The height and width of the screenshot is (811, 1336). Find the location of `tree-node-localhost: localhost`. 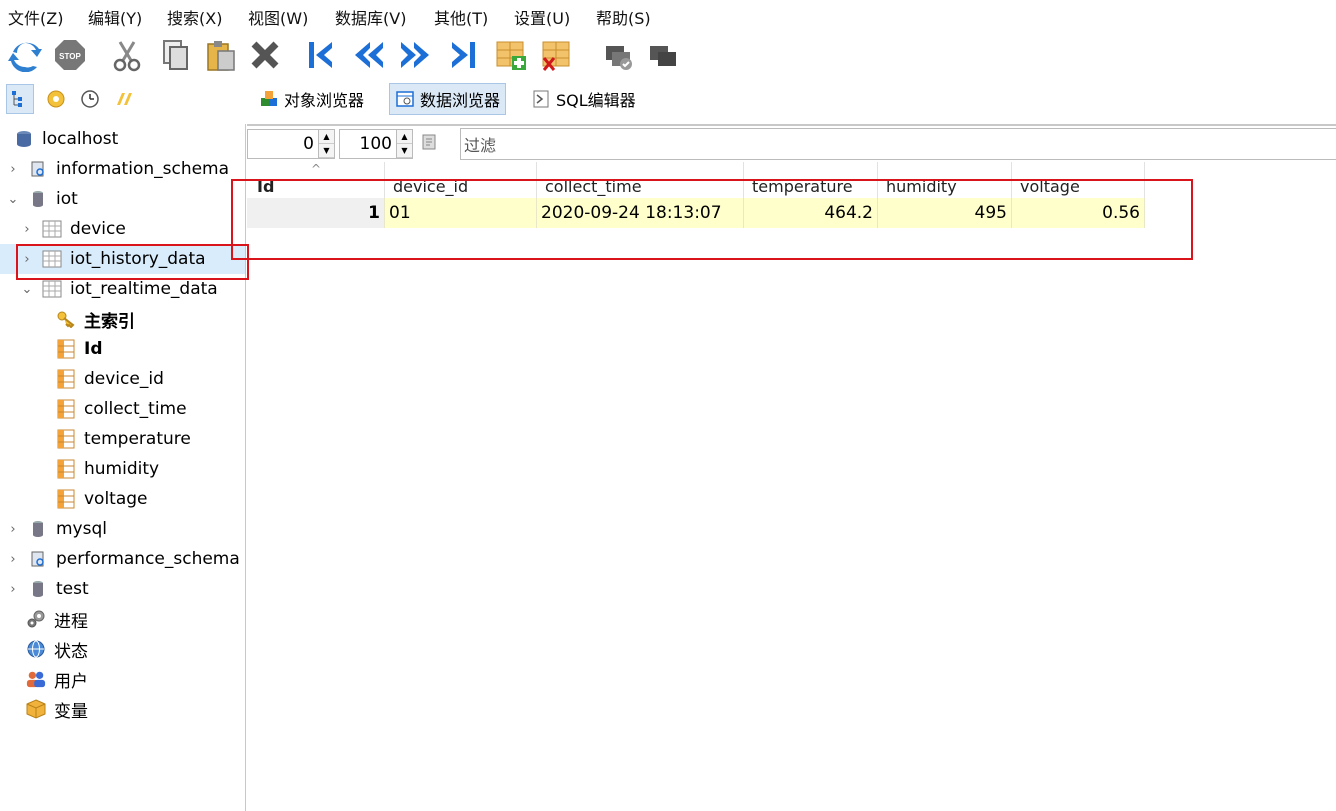

tree-node-localhost: localhost is located at coordinates (122, 139).